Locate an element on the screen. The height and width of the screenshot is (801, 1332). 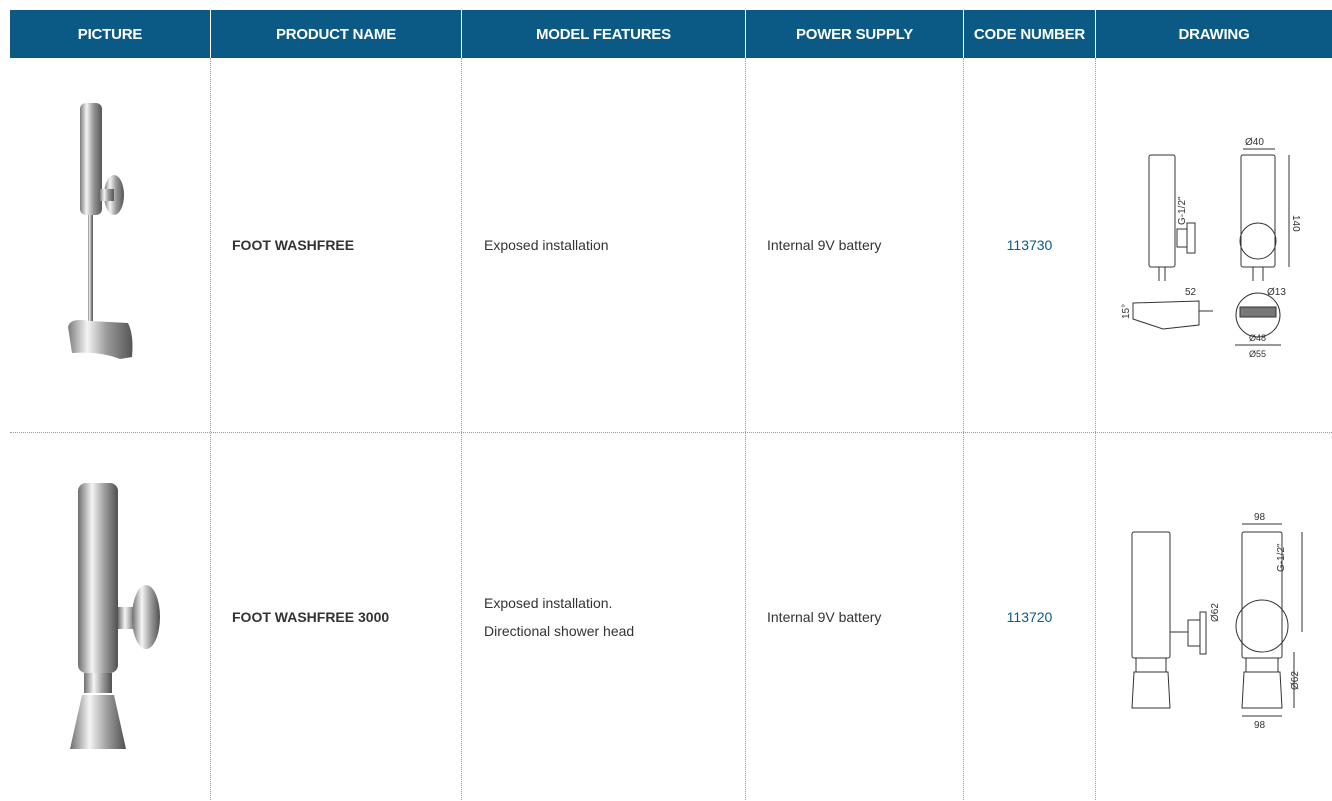
header-picture: PICTURE is located at coordinates (110, 34).